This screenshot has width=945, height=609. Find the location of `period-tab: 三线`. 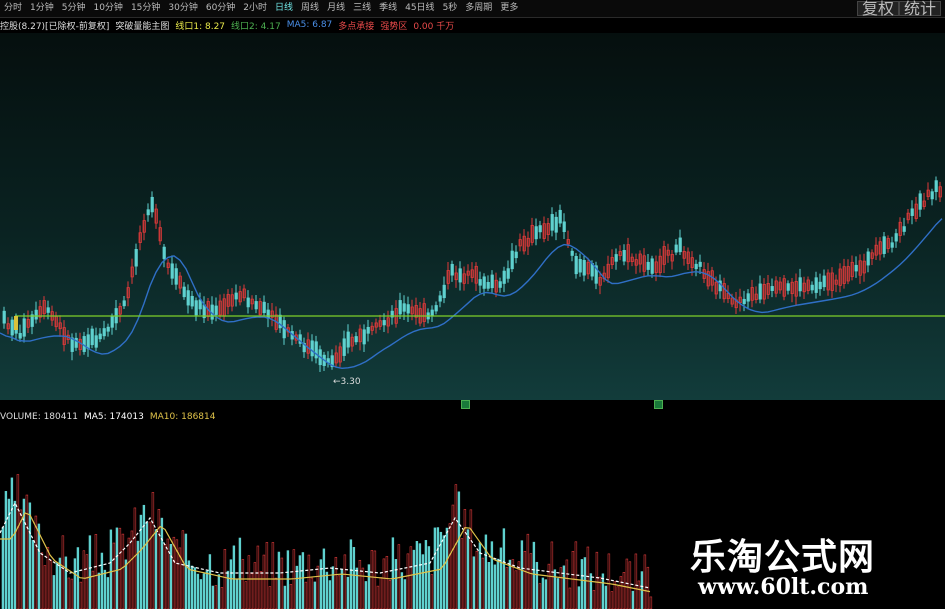

period-tab: 三线 is located at coordinates (362, 8).